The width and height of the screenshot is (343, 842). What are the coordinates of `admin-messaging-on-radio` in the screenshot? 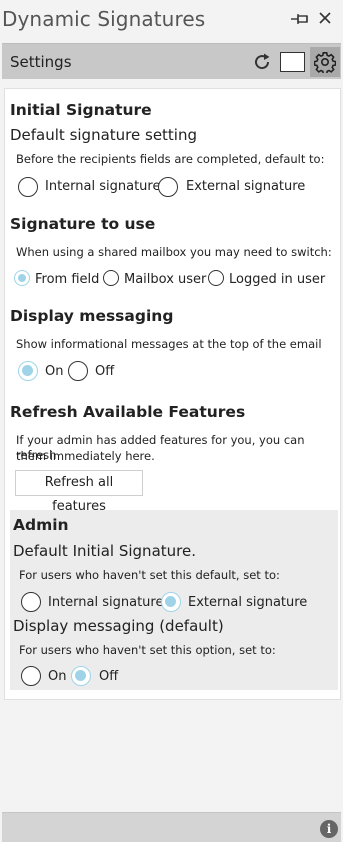 It's located at (31, 676).